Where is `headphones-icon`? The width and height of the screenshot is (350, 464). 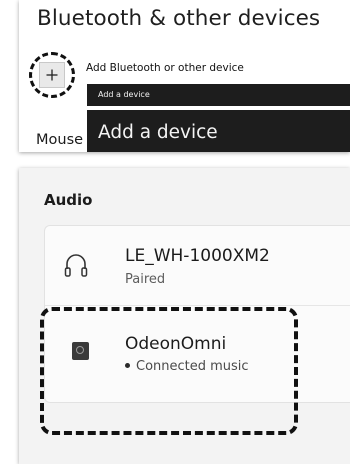
headphones-icon is located at coordinates (76, 265).